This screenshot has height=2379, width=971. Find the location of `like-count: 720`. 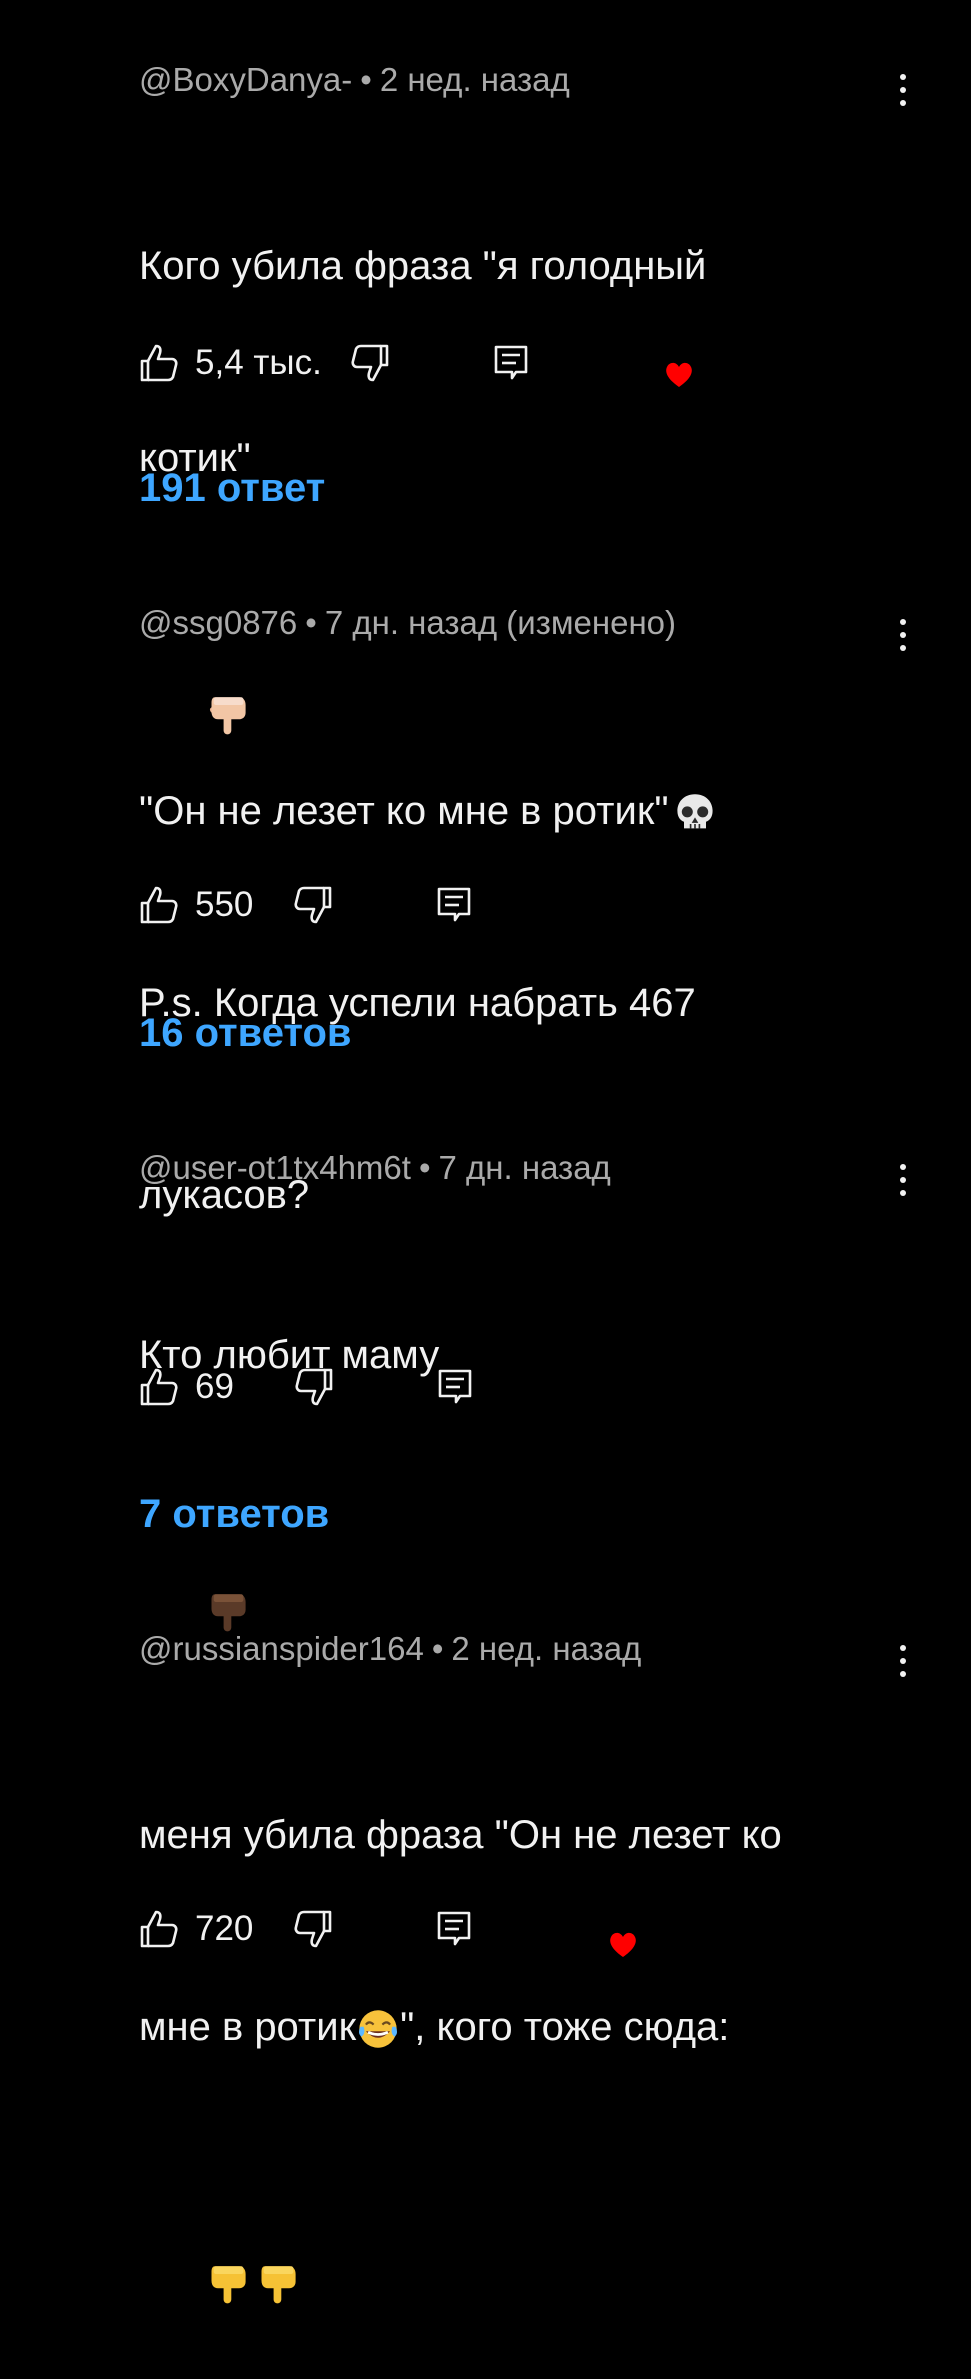

like-count: 720 is located at coordinates (224, 1928).